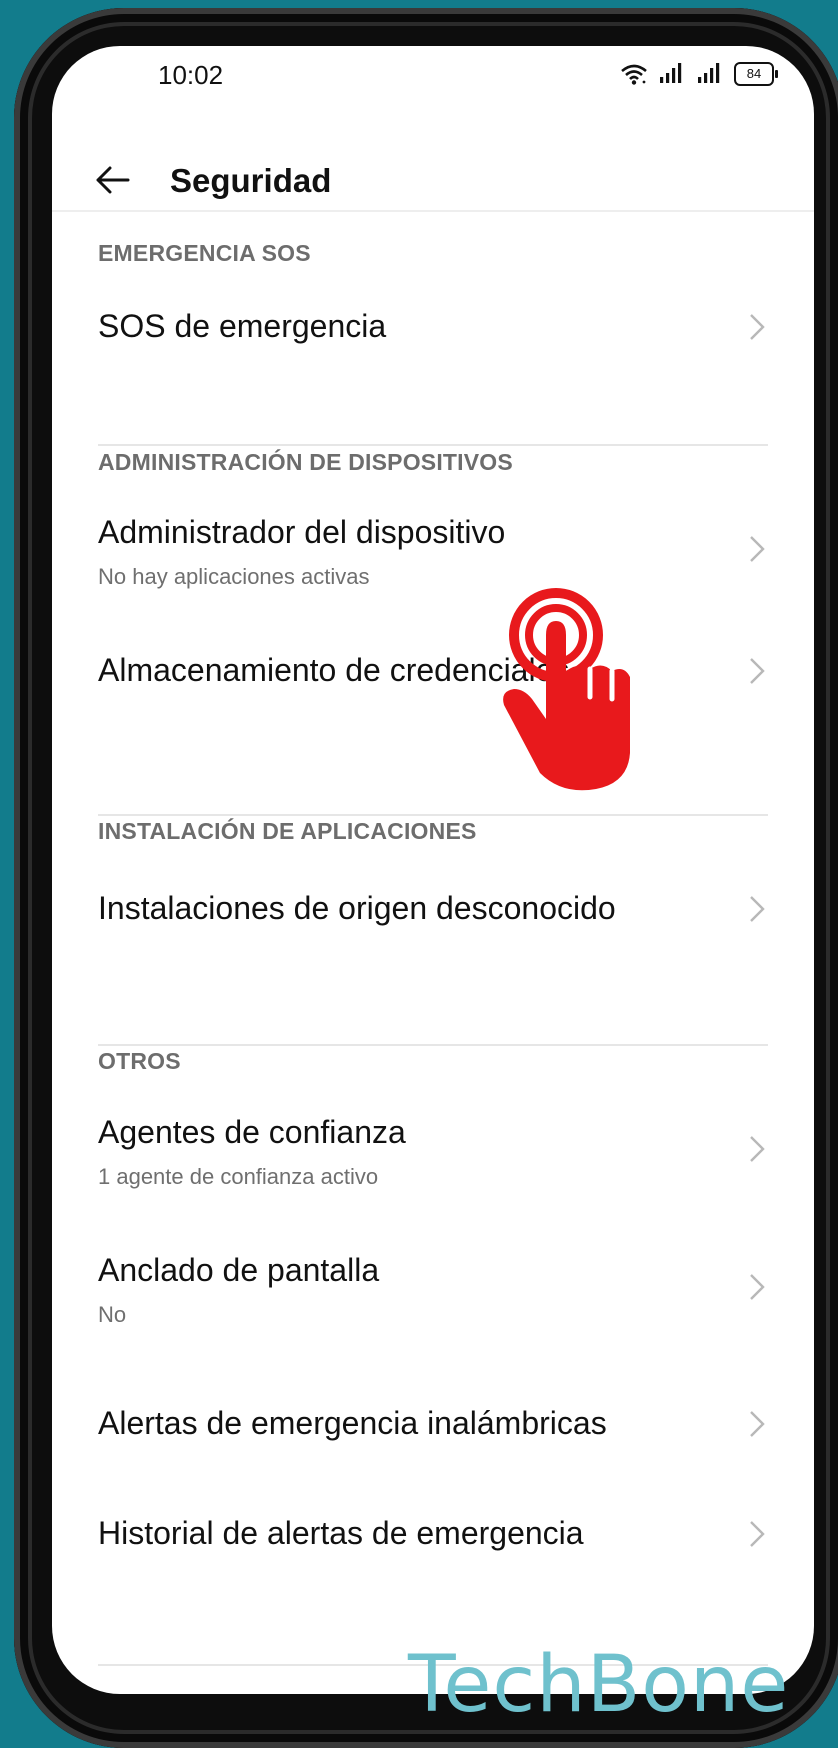  I want to click on row-sos-emergency: SOS de emergencia, so click(433, 344).